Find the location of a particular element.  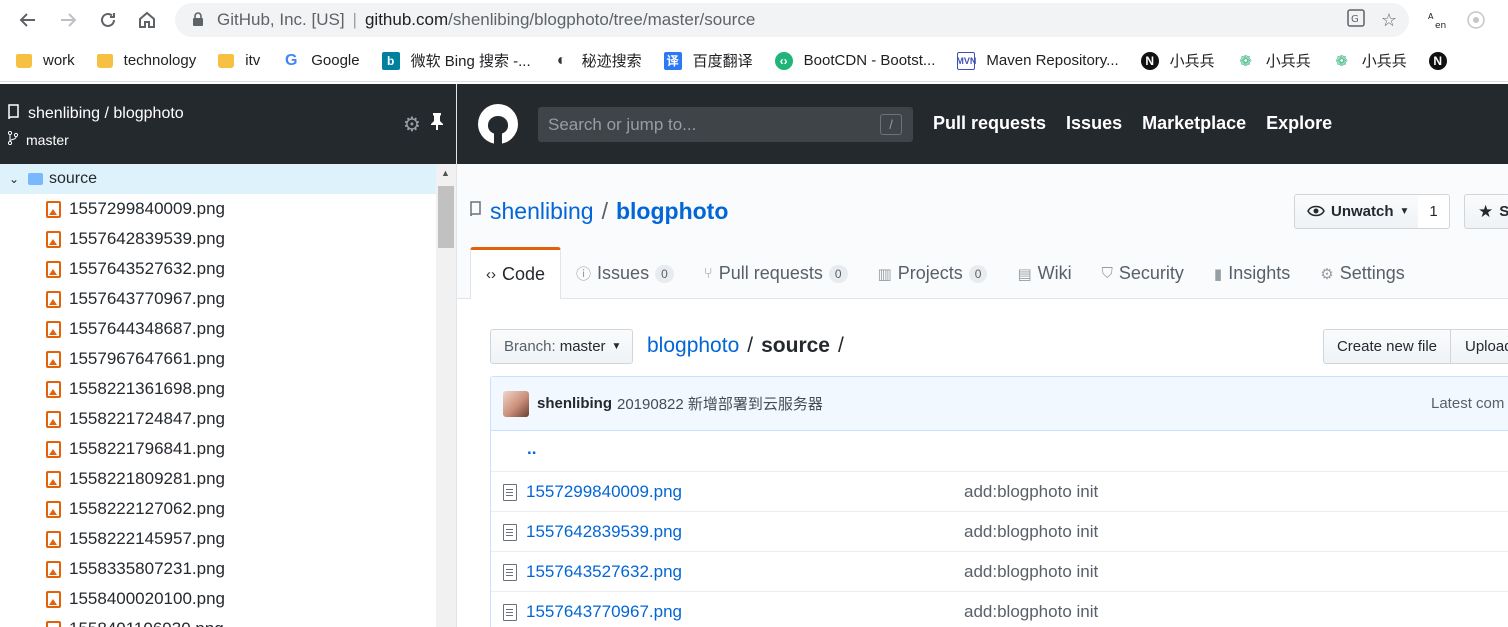

bookmark-xiaobingbing-3: ❁ 小兵兵 is located at coordinates (1369, 60).